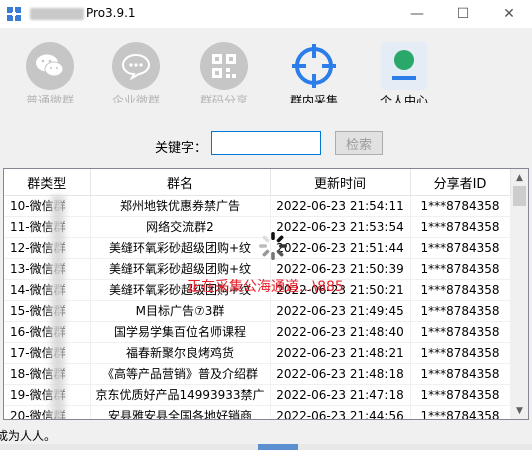  I want to click on status-bar: 成为人人。, so click(266, 434).